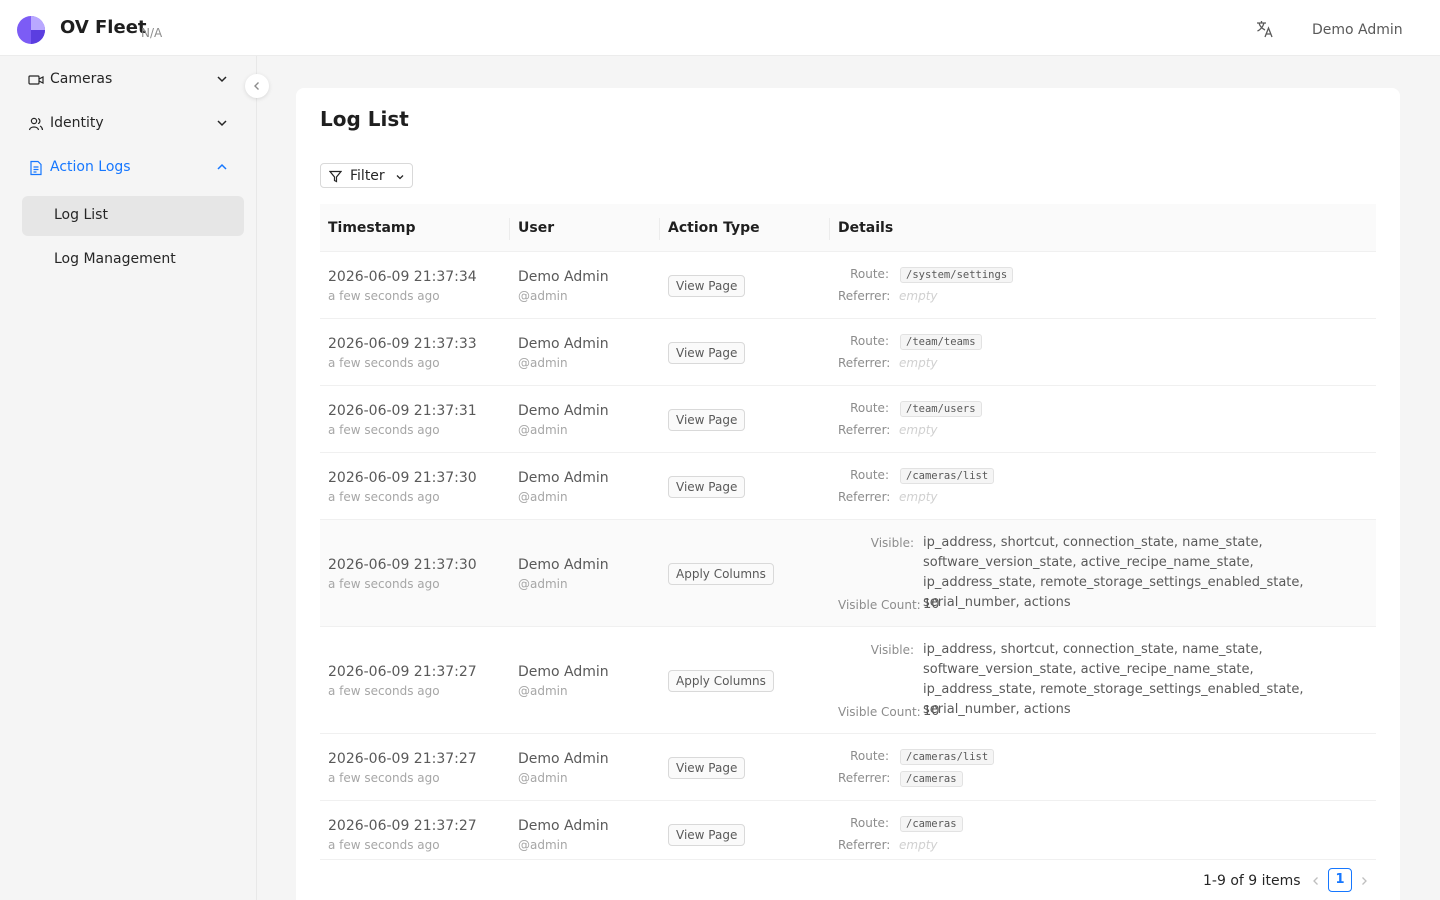 Image resolution: width=1440 pixels, height=900 pixels. What do you see at coordinates (402, 411) in the screenshot?
I see `row-timestamp: 2026-06-09 21:37:31` at bounding box center [402, 411].